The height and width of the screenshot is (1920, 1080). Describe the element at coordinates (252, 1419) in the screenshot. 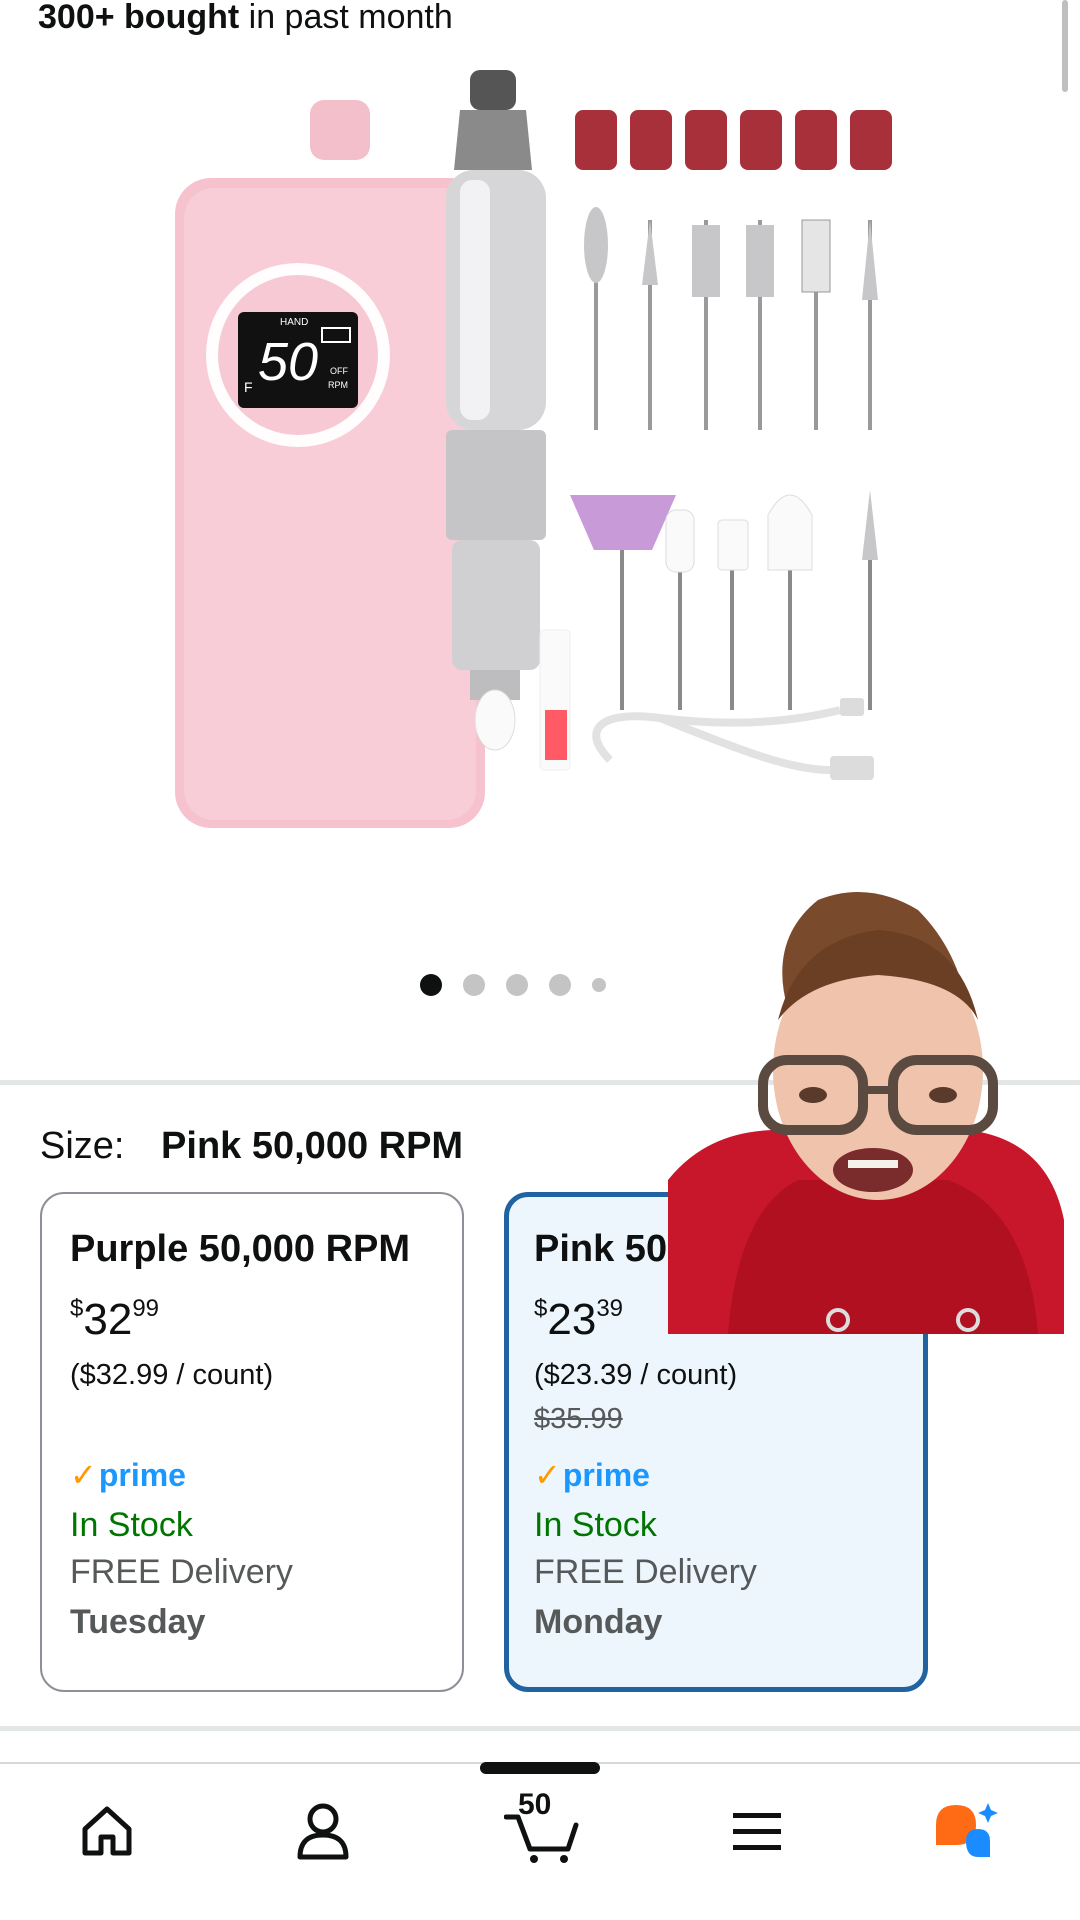

I see `option-list-price` at that location.